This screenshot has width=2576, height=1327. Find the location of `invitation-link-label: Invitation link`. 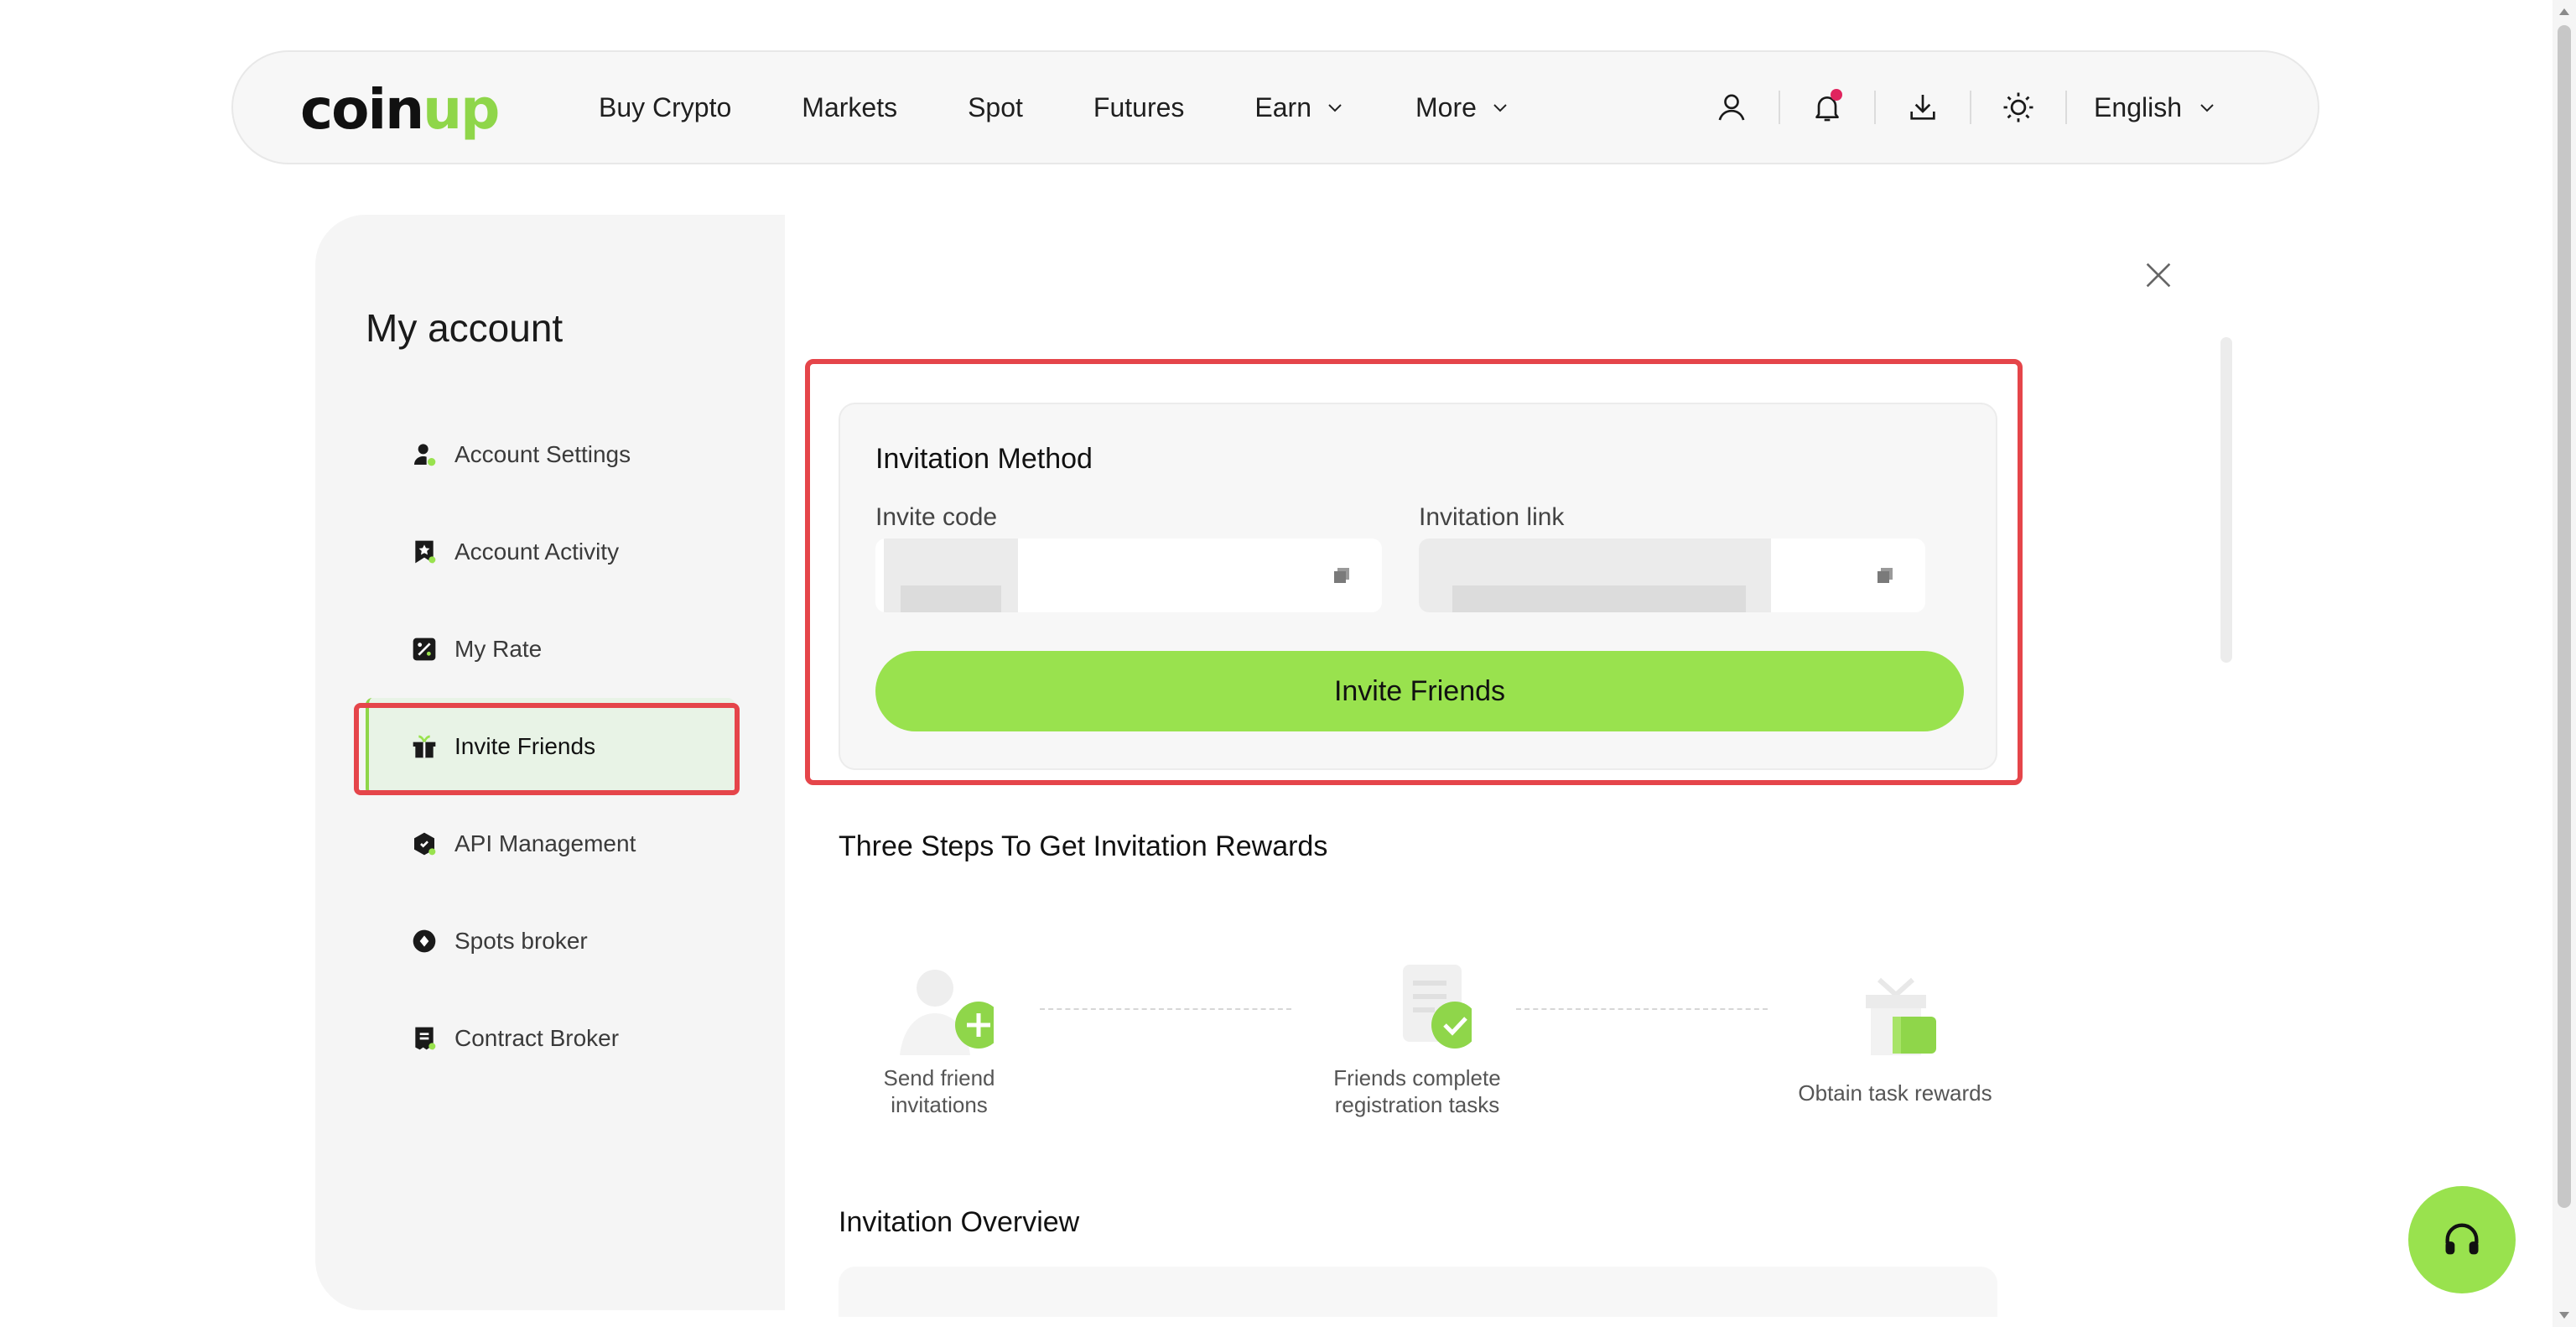

invitation-link-label: Invitation link is located at coordinates (1492, 517).